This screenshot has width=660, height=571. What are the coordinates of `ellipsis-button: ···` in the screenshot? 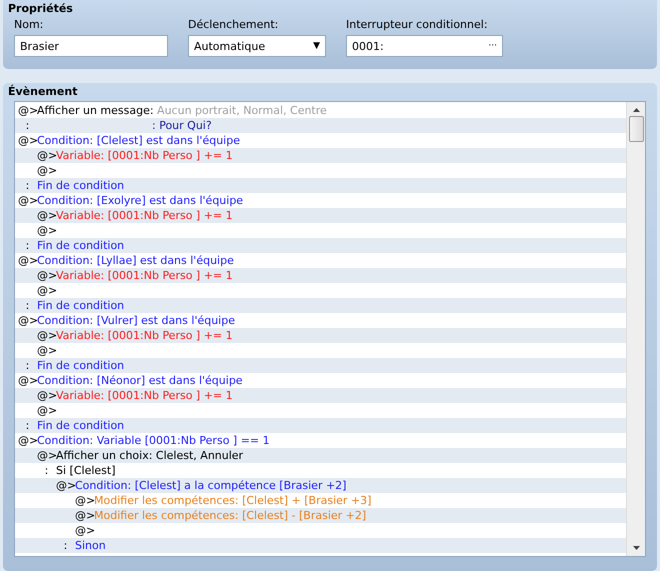 It's located at (492, 46).